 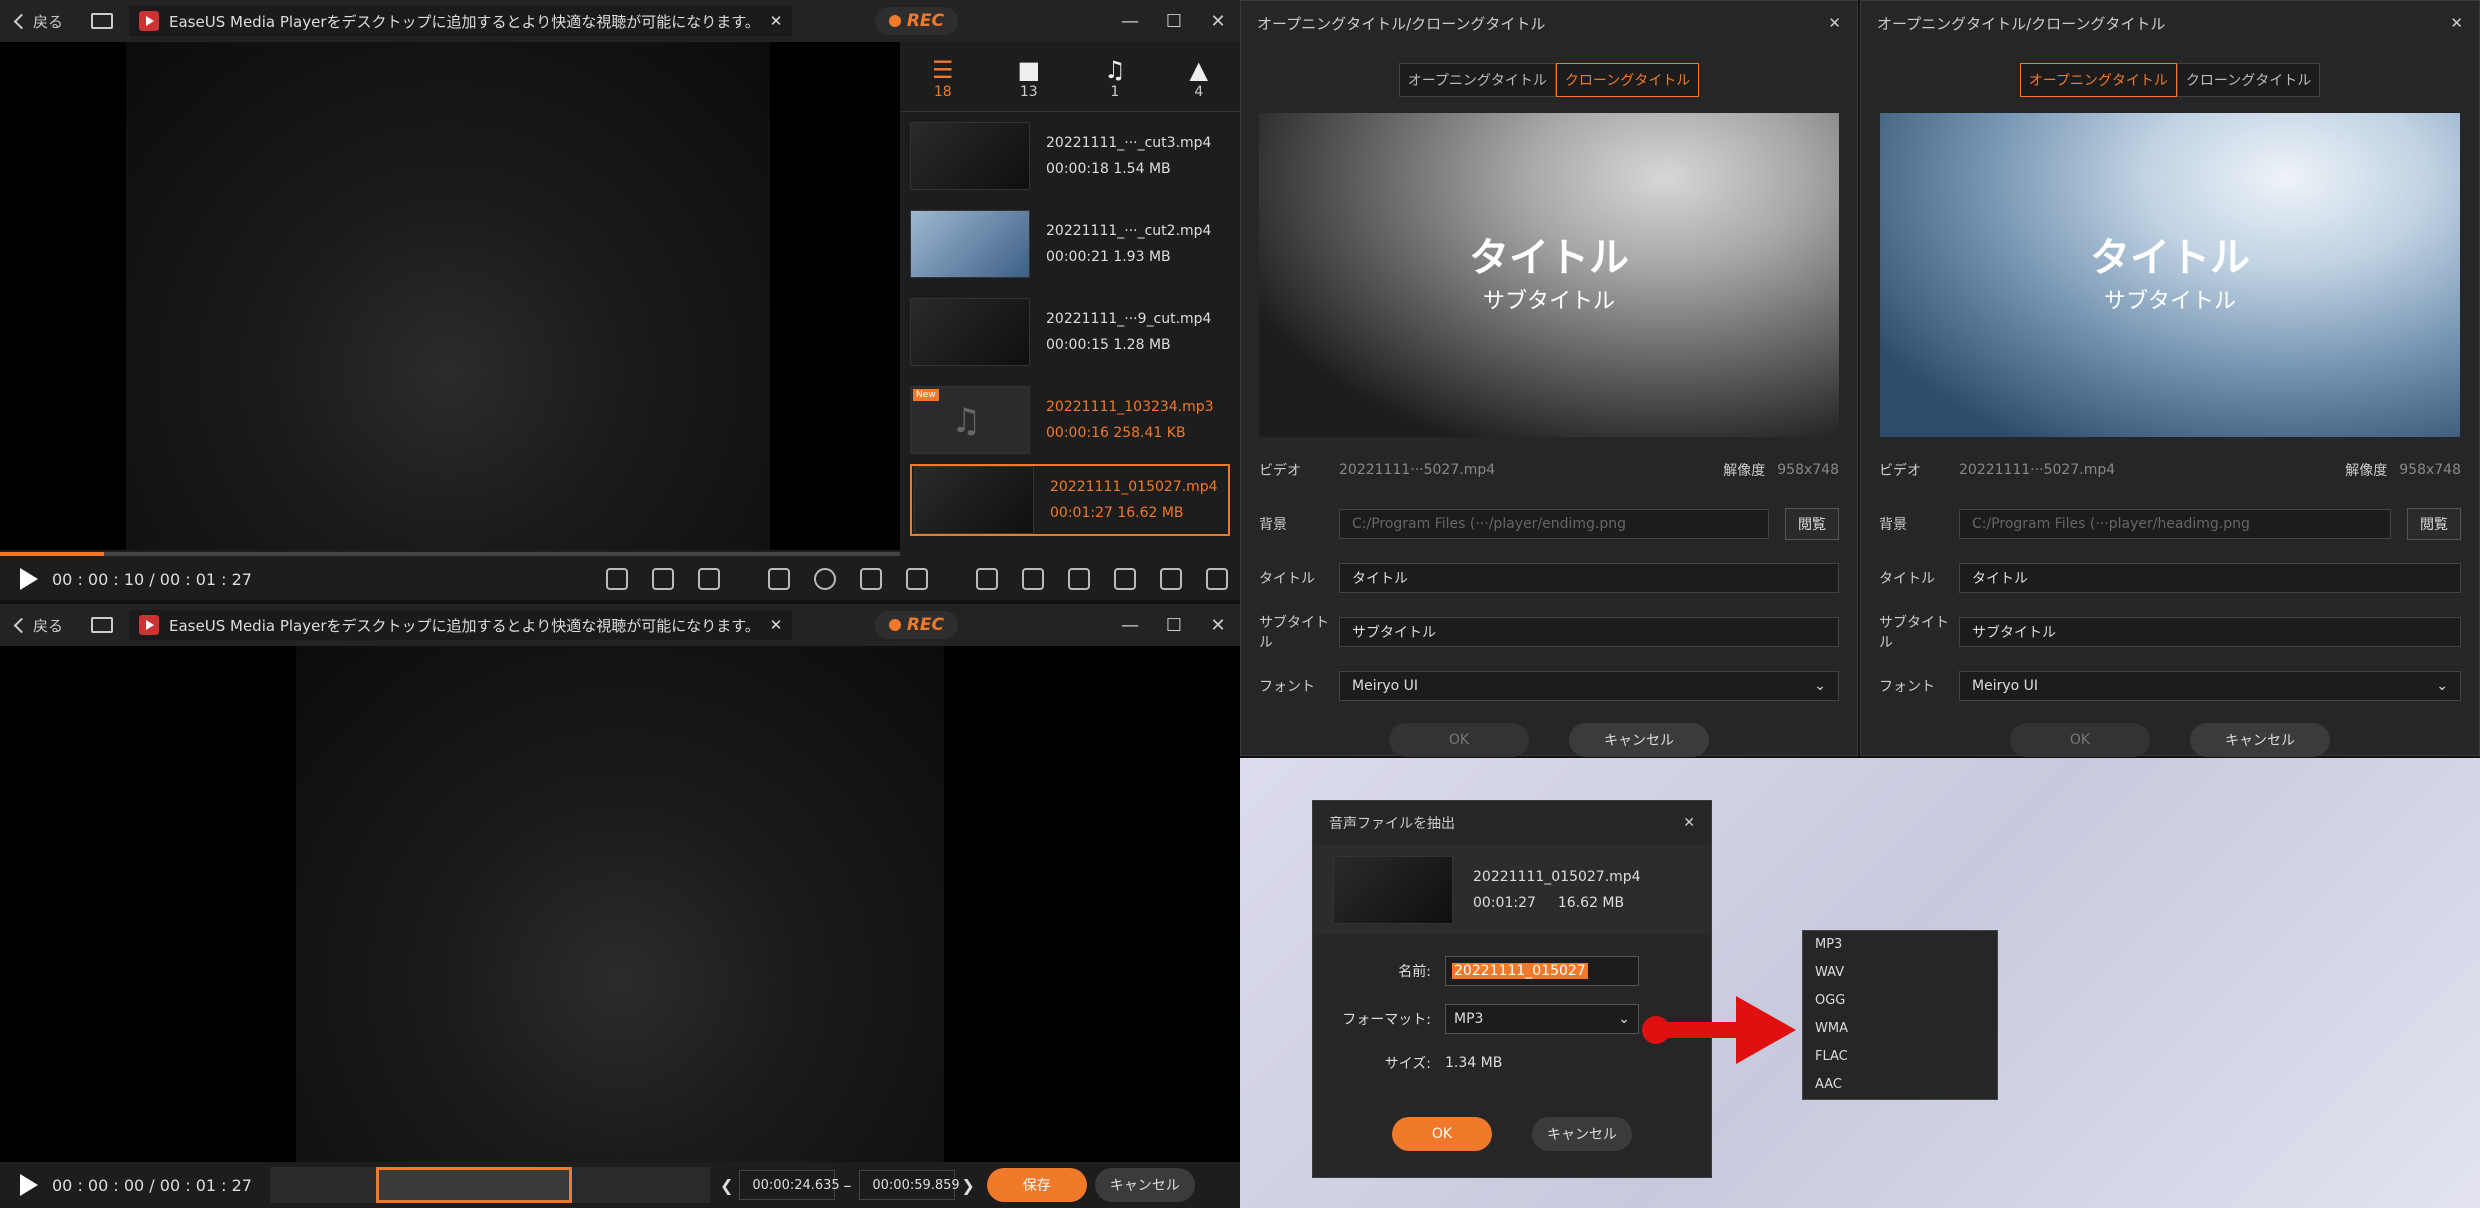 I want to click on media-item: 20221111_···9_cut.mp4 00:00:15 1.28 MB, so click(x=1070, y=332).